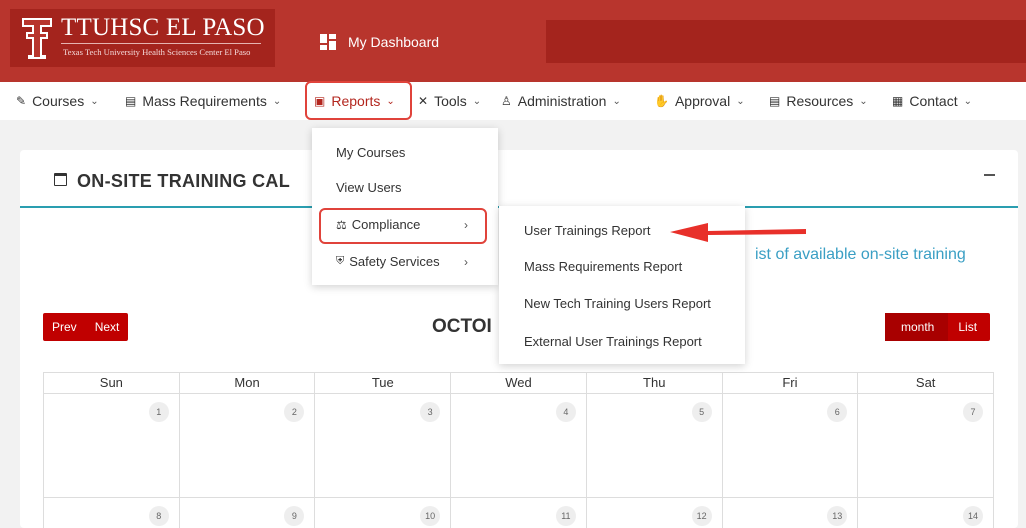 This screenshot has width=1026, height=528. I want to click on menu-item-user-trainings-report: User Trainings Report, so click(587, 230).